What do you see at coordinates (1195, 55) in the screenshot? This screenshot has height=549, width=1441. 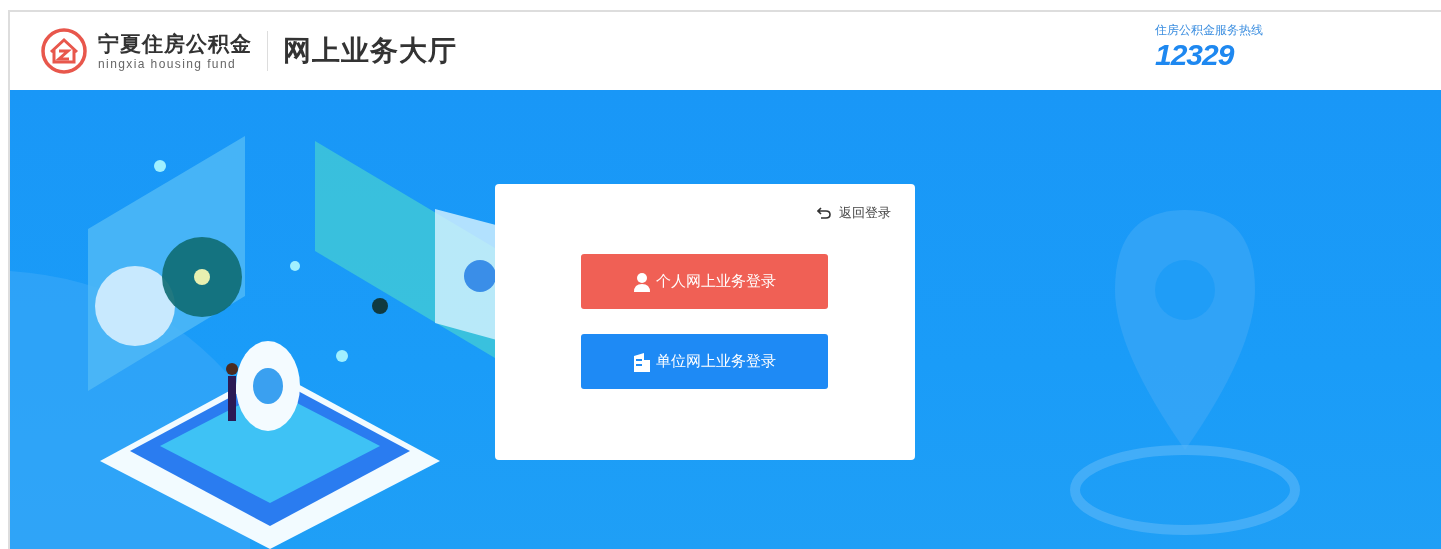 I see `hotline-number: 12329` at bounding box center [1195, 55].